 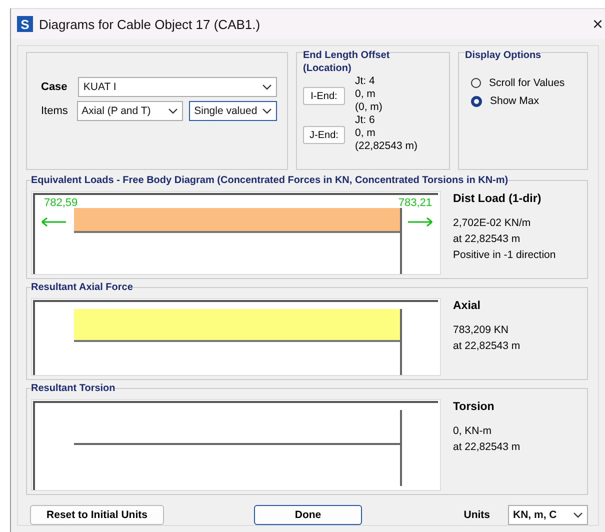 I want to click on result-value: Positive in -1 direction, so click(x=504, y=255).